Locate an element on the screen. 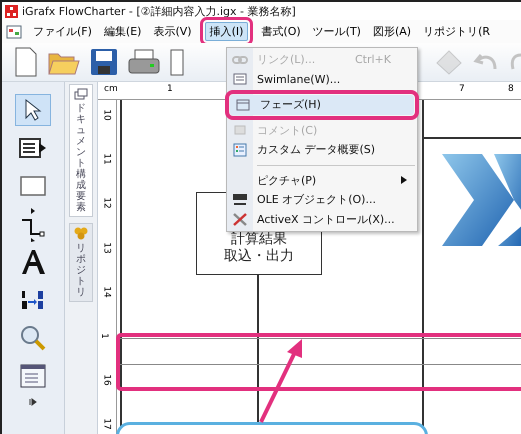 Image resolution: width=521 pixels, height=434 pixels. menu-item: 編集(E) is located at coordinates (122, 31).